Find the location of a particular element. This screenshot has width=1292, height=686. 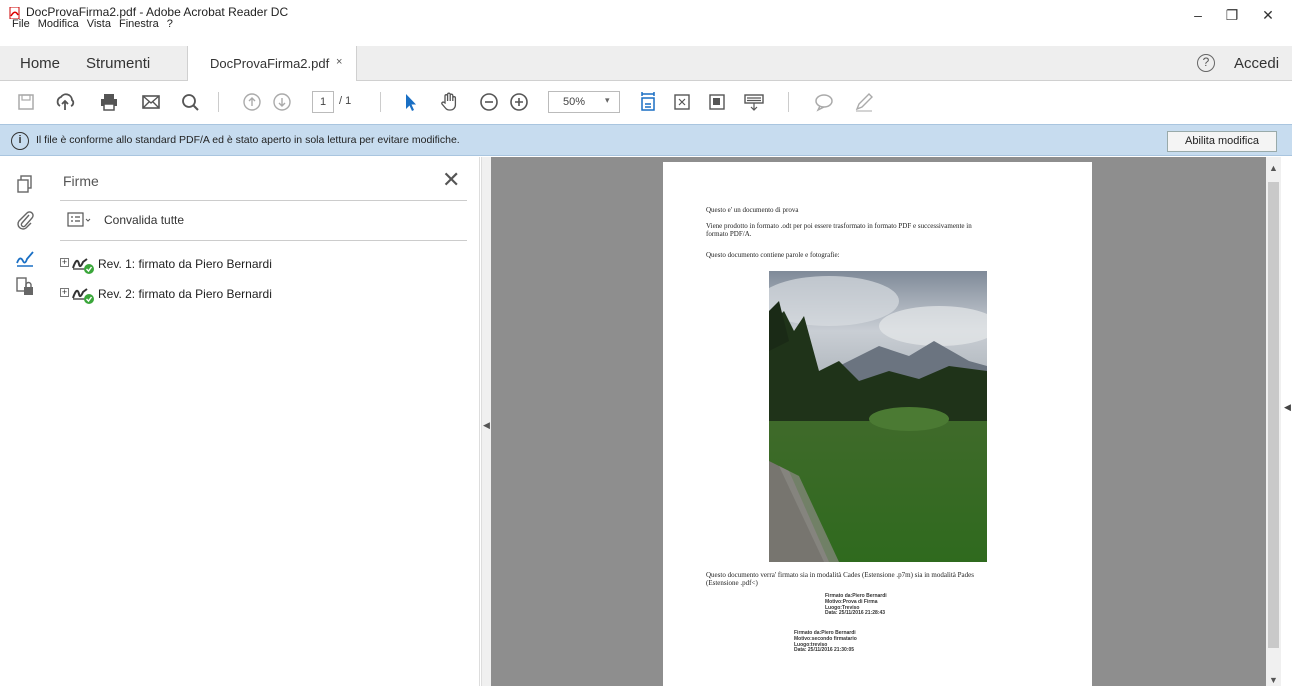

save-icon is located at coordinates (26, 102).